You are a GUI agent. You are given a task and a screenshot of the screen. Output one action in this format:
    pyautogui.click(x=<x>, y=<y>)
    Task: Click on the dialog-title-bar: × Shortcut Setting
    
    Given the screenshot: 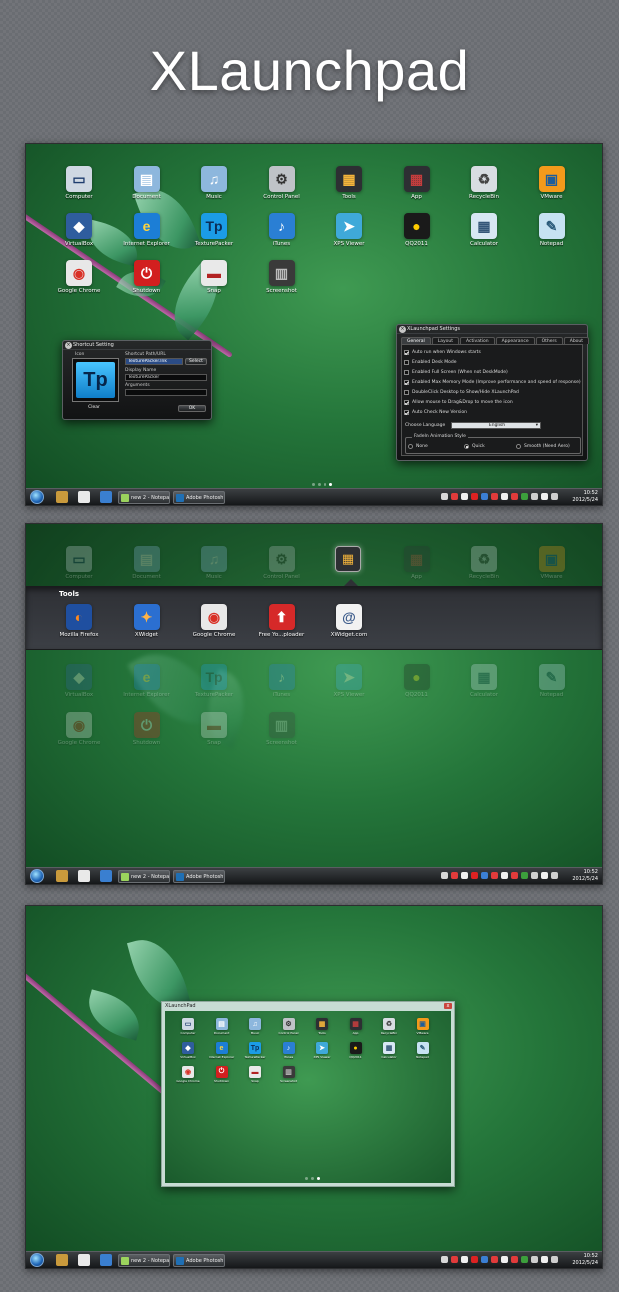 What is the action you would take?
    pyautogui.click(x=137, y=345)
    